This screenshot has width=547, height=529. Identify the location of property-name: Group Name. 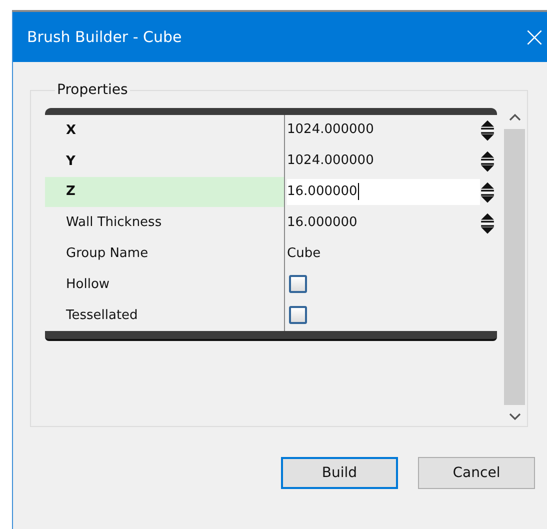
(165, 253).